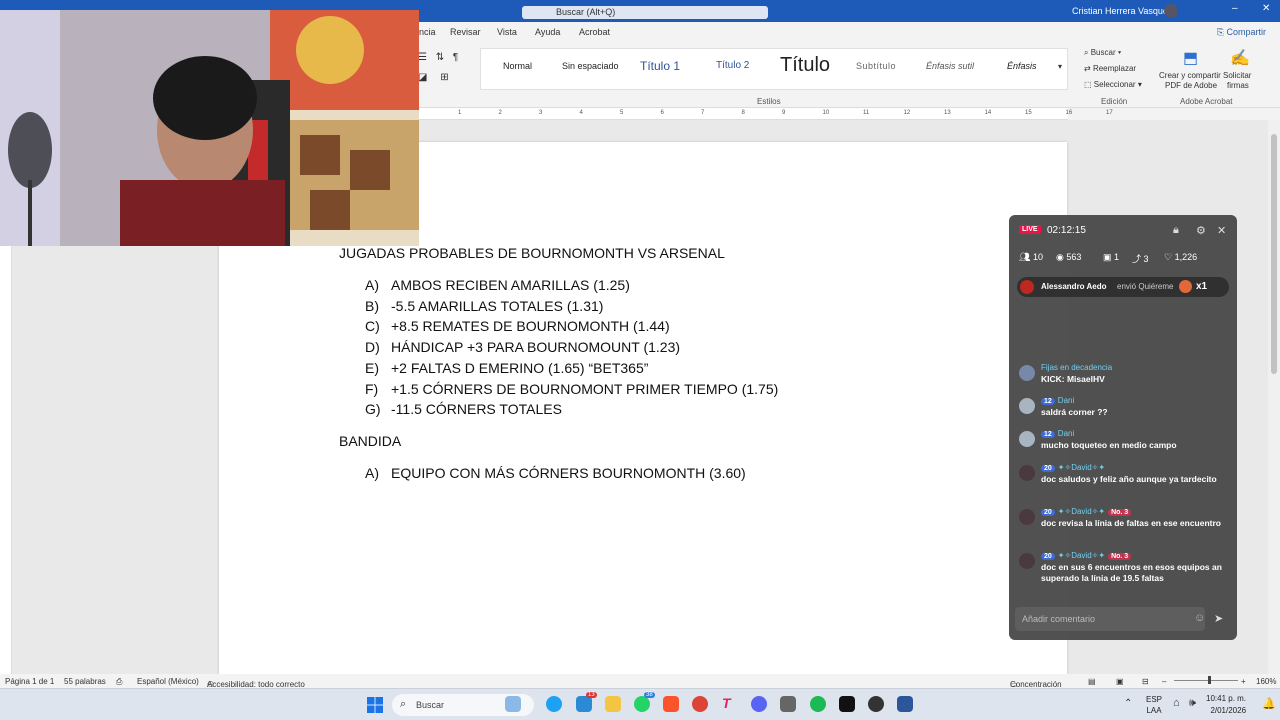  I want to click on spotify-icon, so click(818, 704).